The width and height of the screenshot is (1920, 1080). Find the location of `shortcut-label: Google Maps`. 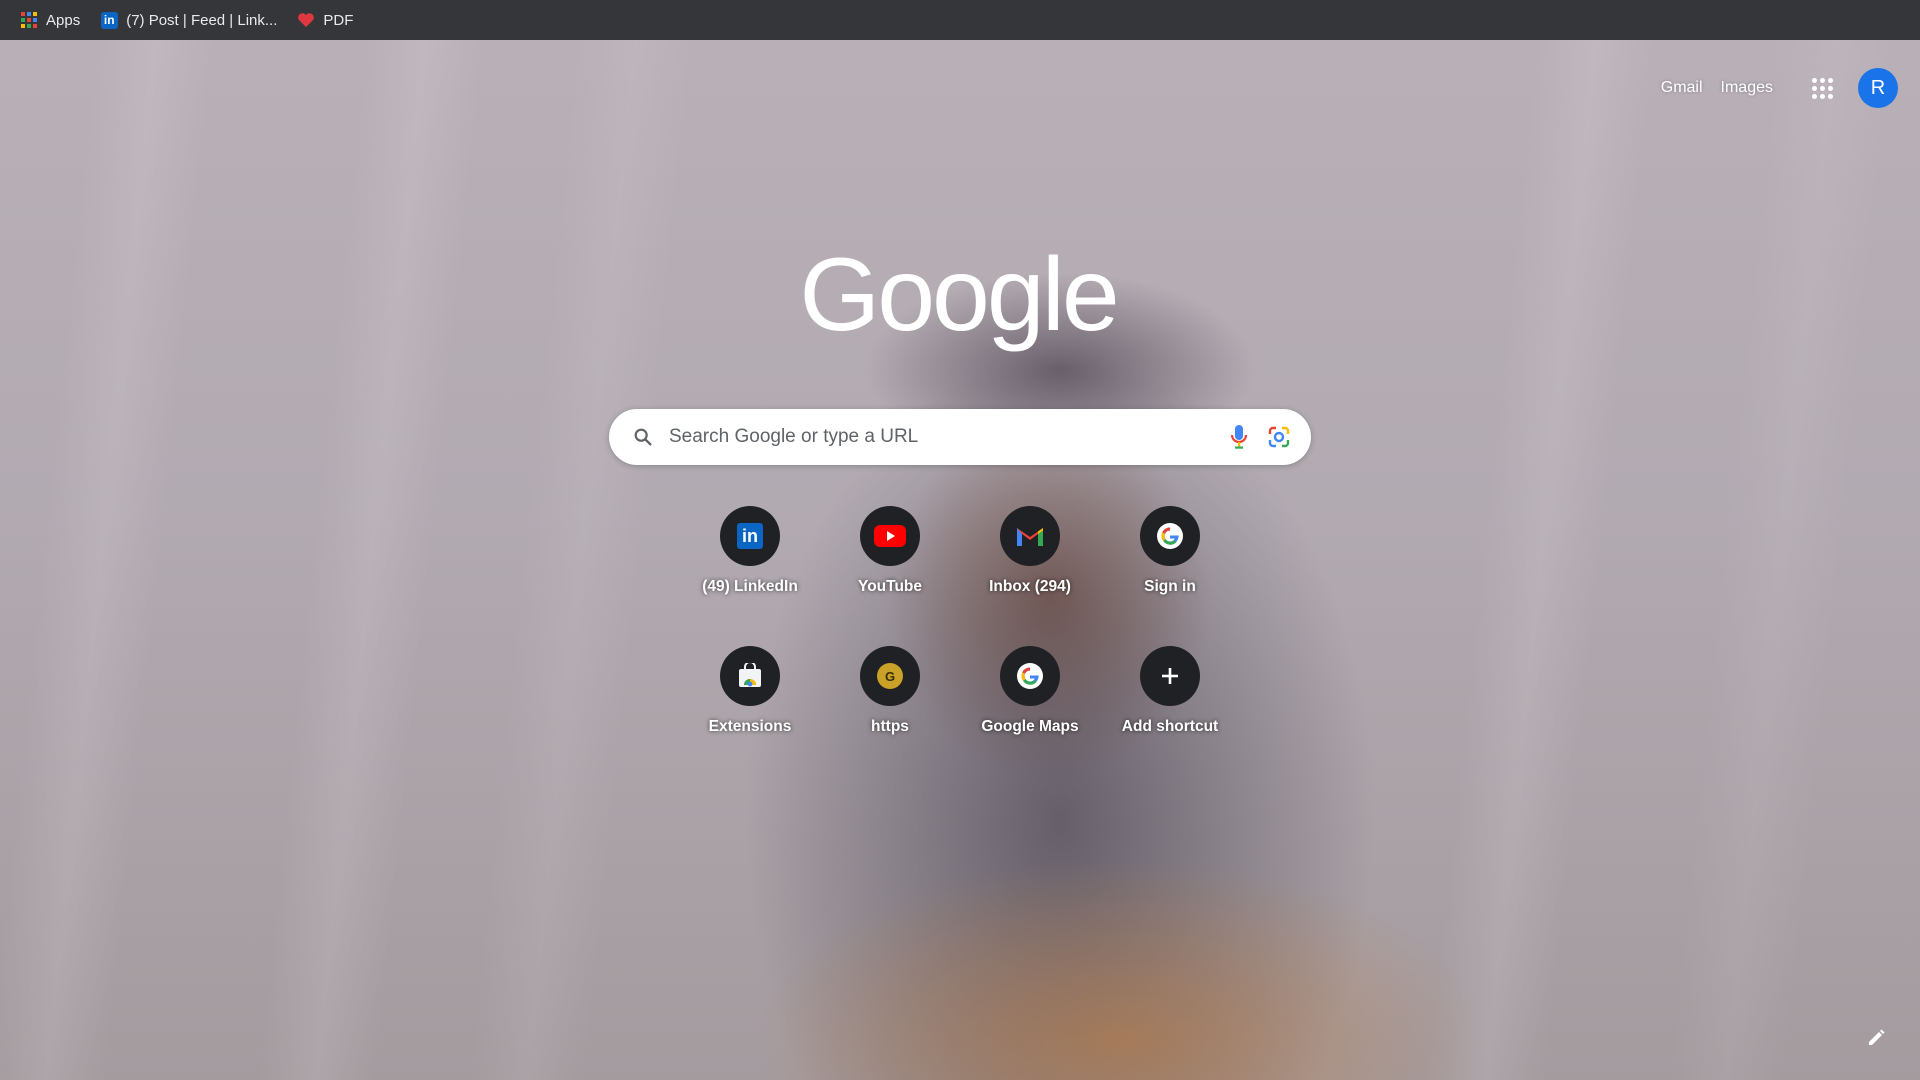

shortcut-label: Google Maps is located at coordinates (1030, 726).